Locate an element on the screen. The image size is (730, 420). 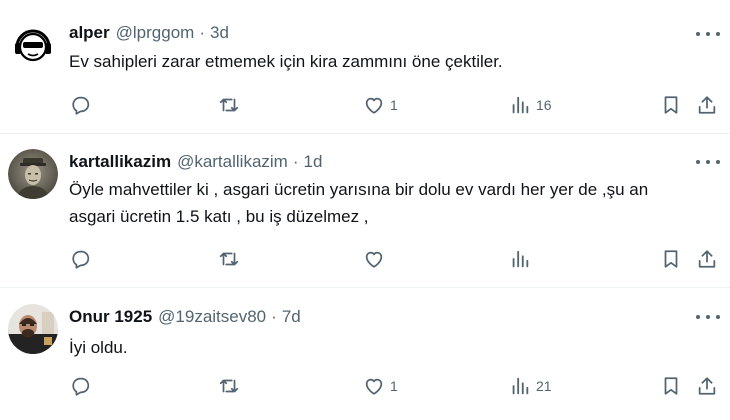
timestamp: 1d is located at coordinates (313, 162).